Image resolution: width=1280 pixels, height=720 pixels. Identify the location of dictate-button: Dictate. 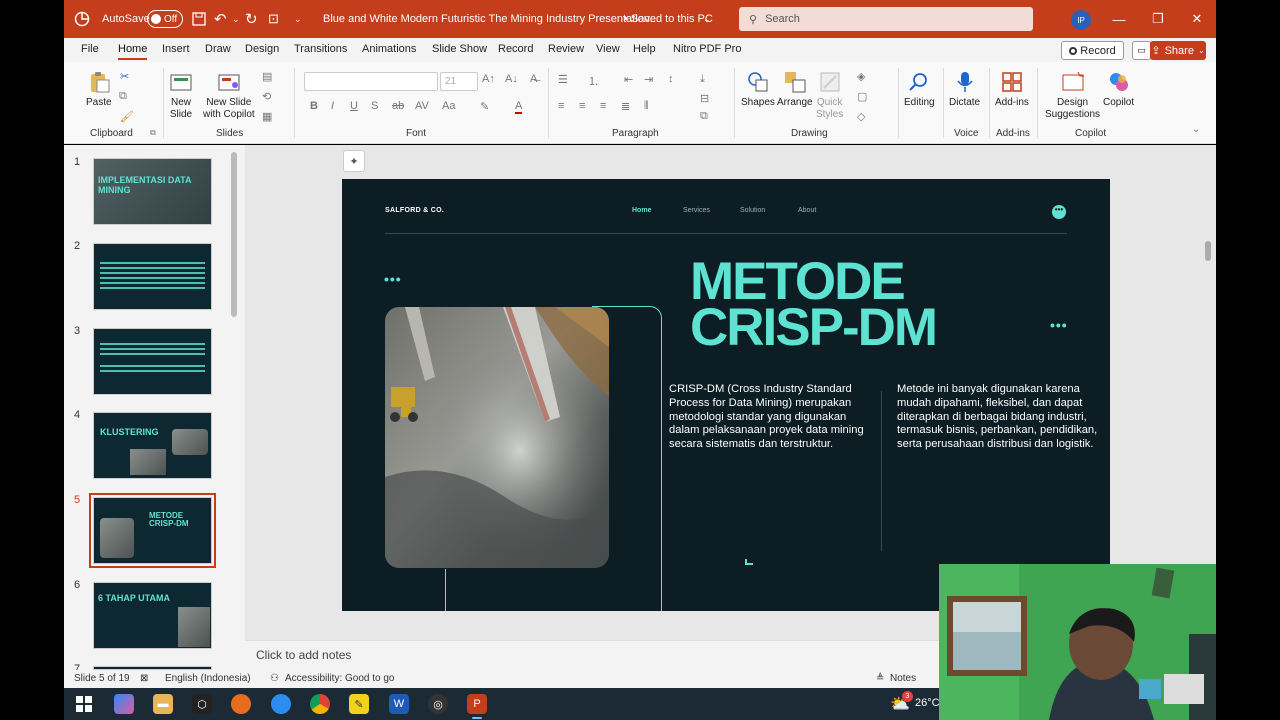
(964, 89).